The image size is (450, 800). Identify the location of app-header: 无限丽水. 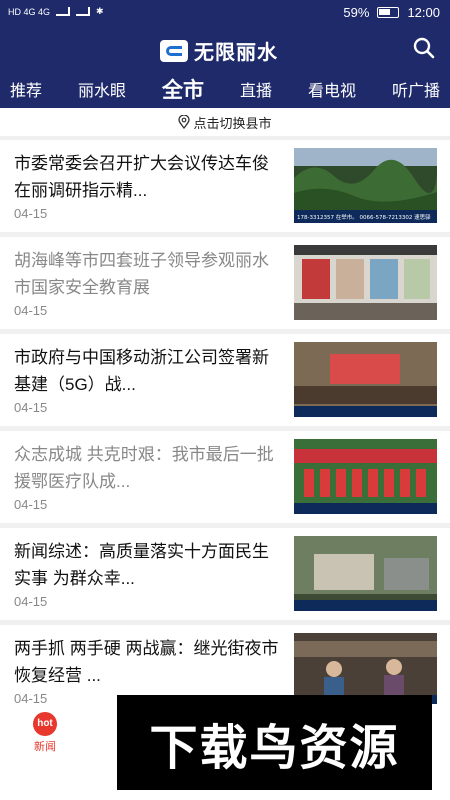
(225, 49).